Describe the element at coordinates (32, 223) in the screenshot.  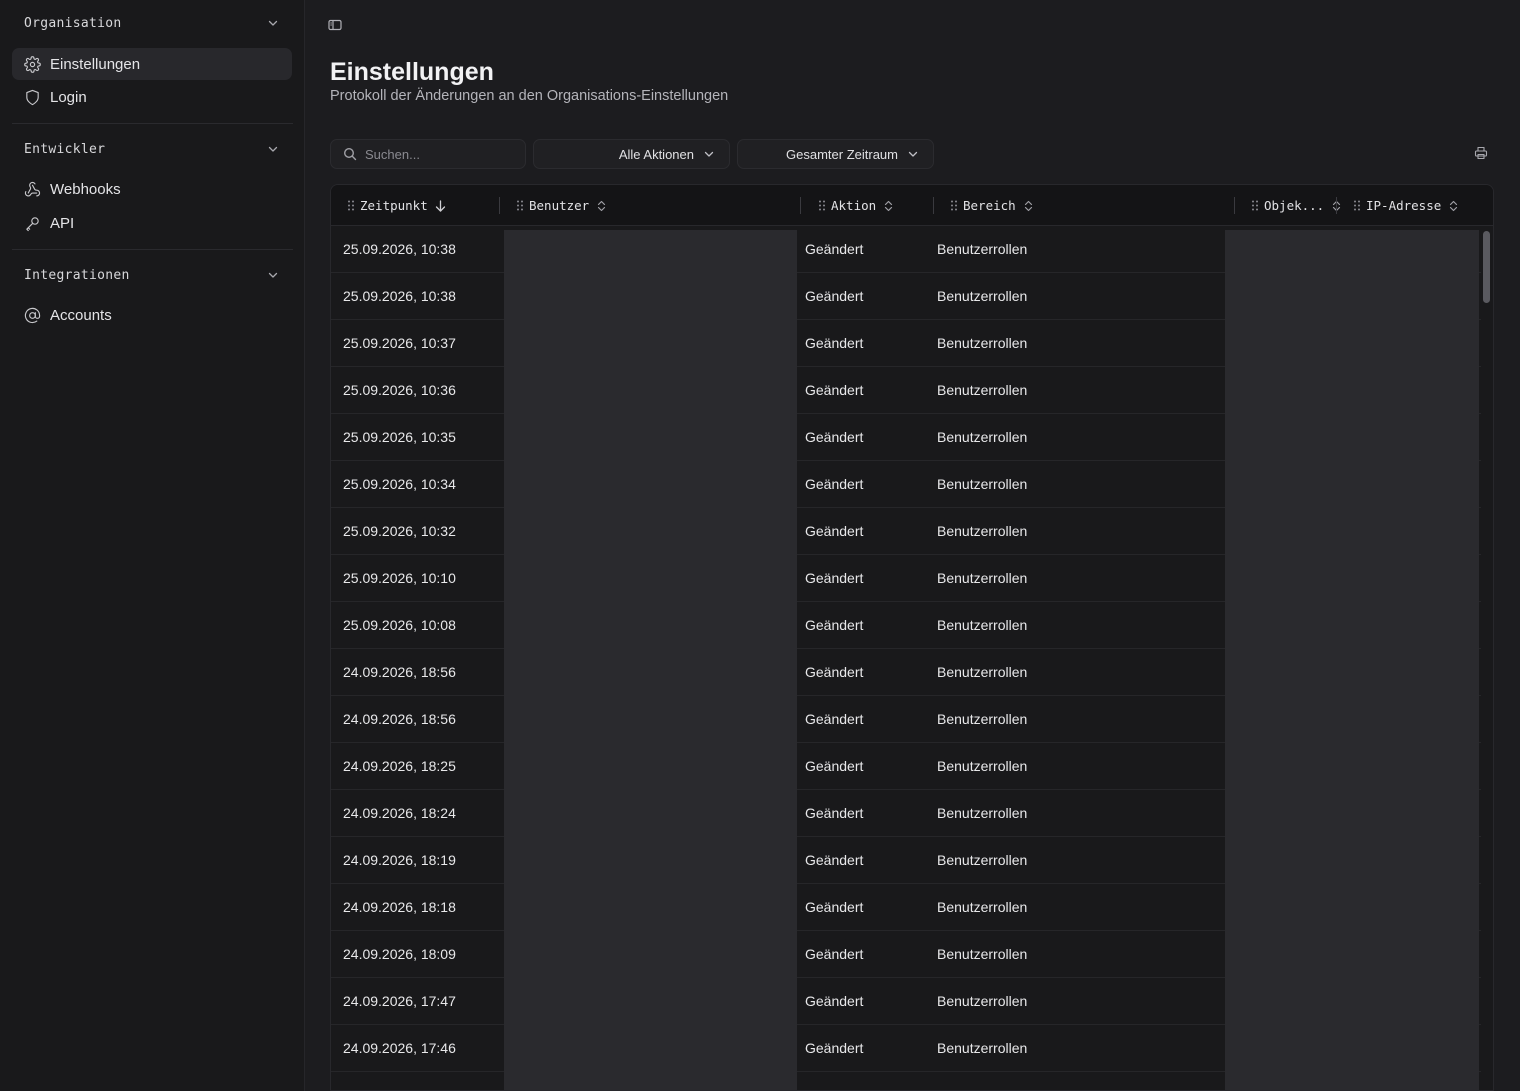
I see `key-icon` at that location.